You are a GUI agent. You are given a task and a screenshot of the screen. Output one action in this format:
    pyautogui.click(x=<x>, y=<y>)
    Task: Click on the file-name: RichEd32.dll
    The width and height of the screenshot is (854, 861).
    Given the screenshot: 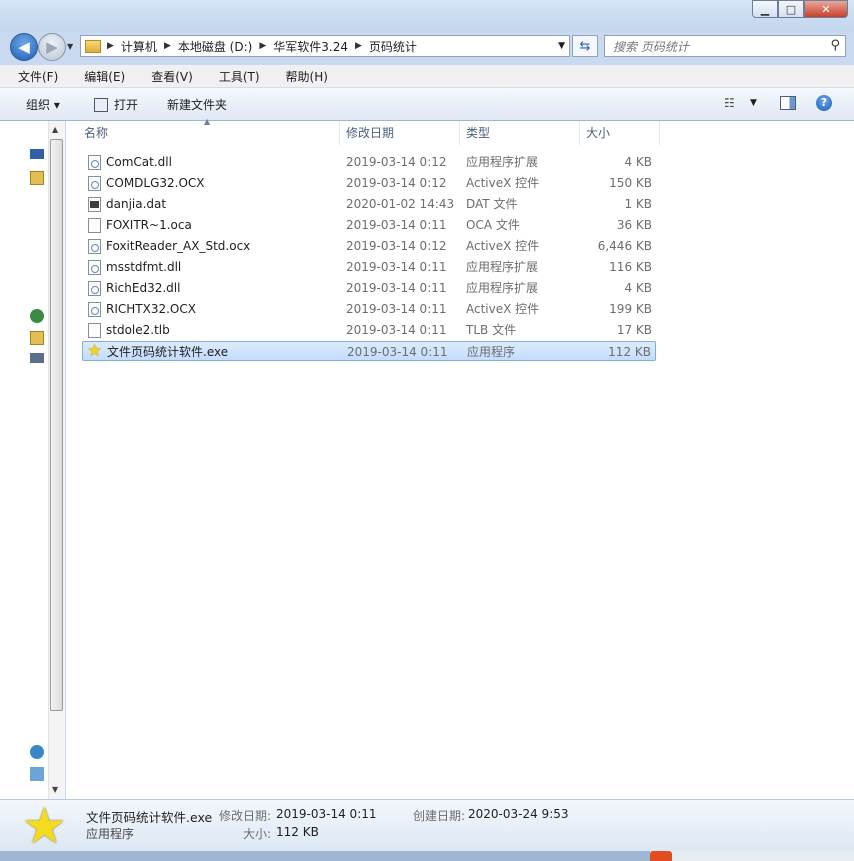 What is the action you would take?
    pyautogui.click(x=143, y=288)
    